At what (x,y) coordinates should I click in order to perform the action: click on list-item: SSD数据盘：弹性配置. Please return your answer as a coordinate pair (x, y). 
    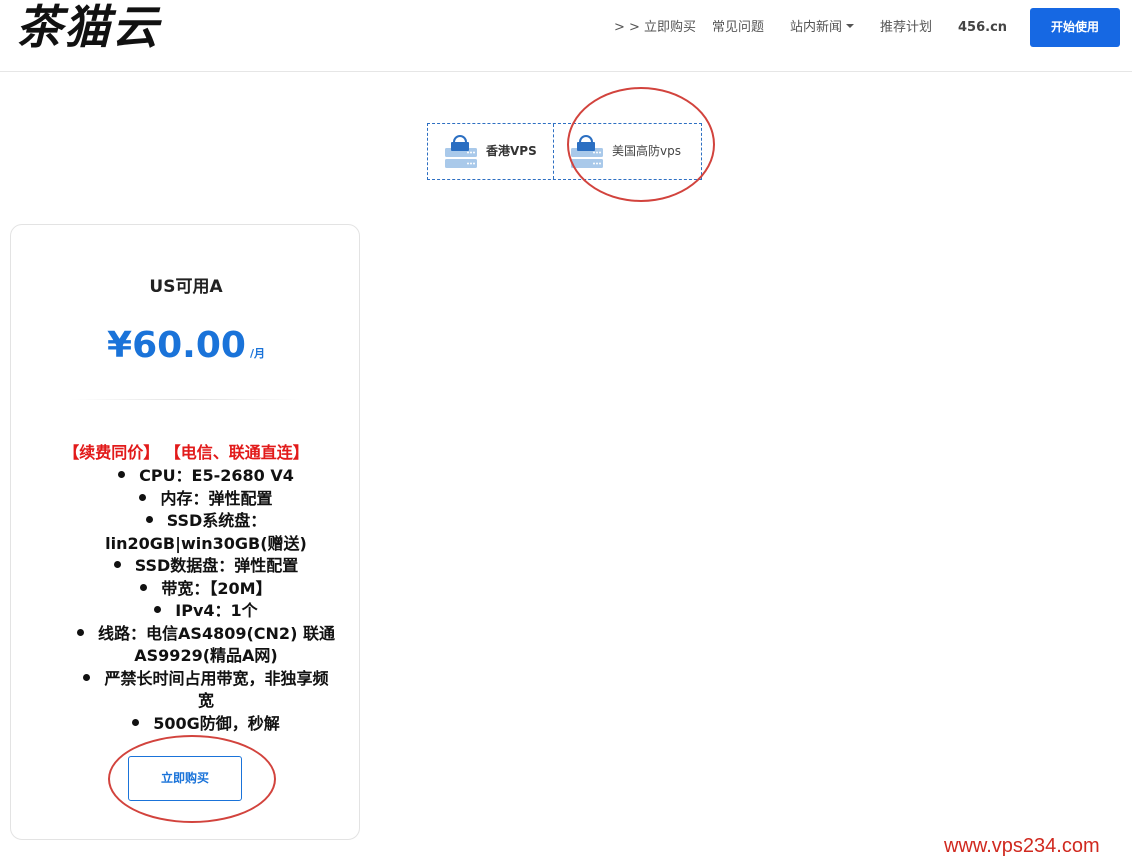
    Looking at the image, I should click on (206, 566).